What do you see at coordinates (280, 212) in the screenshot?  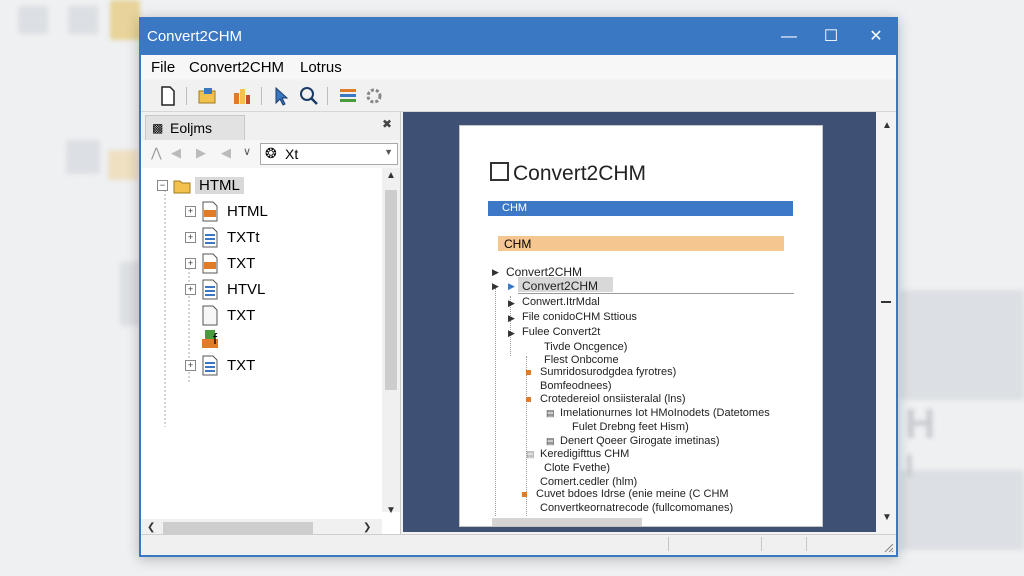 I see `tree-node: + HTML` at bounding box center [280, 212].